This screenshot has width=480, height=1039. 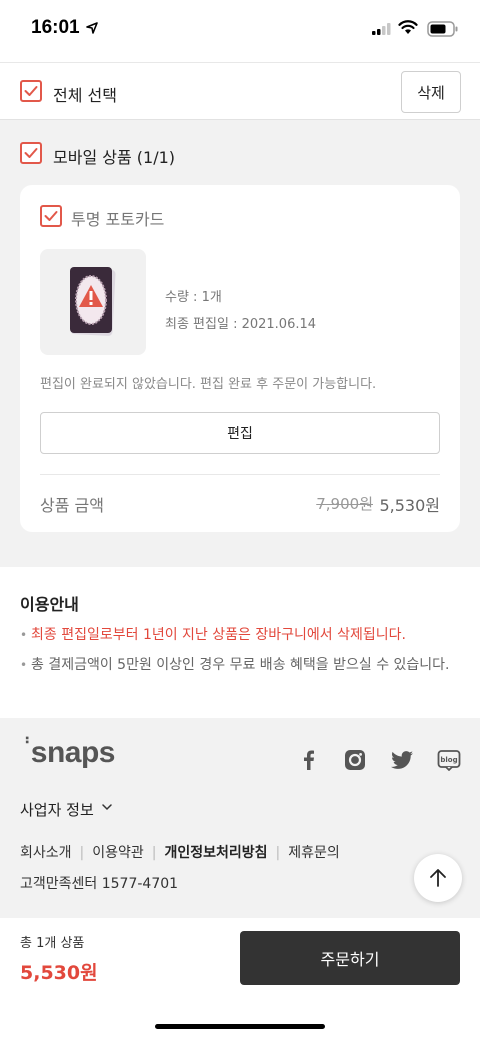 I want to click on edit-button: 편집, so click(x=240, y=433).